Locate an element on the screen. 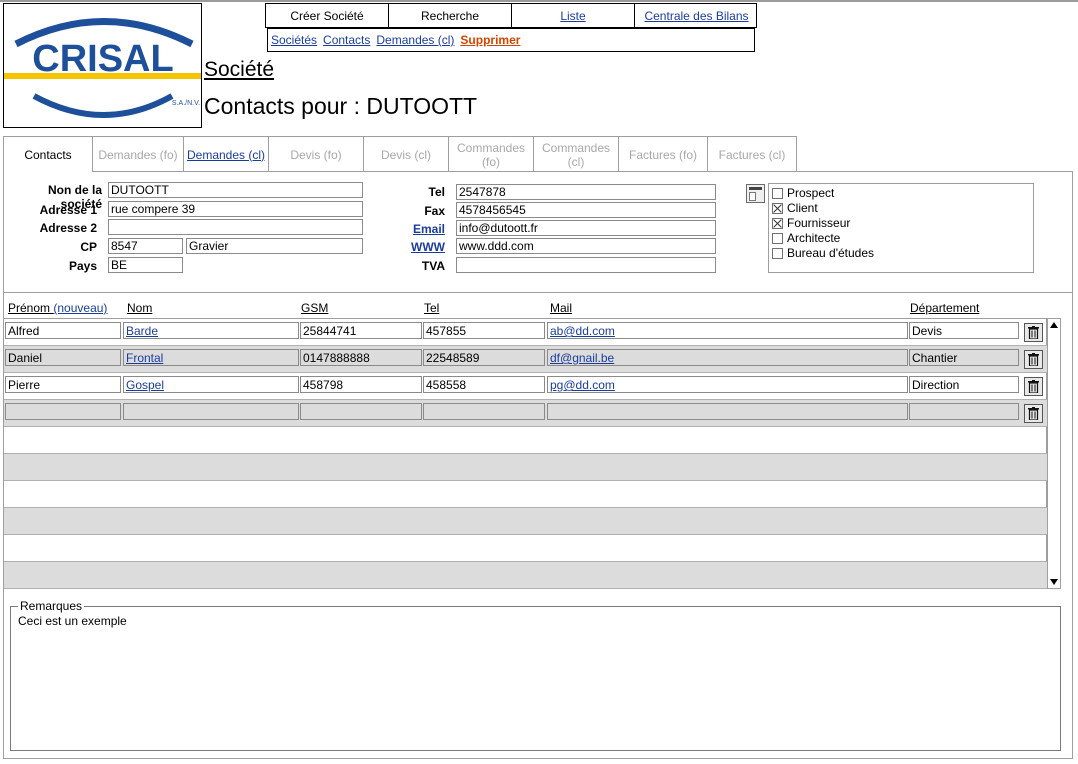 This screenshot has height=764, width=1078. menu-item-0: Créer Société is located at coordinates (327, 15).